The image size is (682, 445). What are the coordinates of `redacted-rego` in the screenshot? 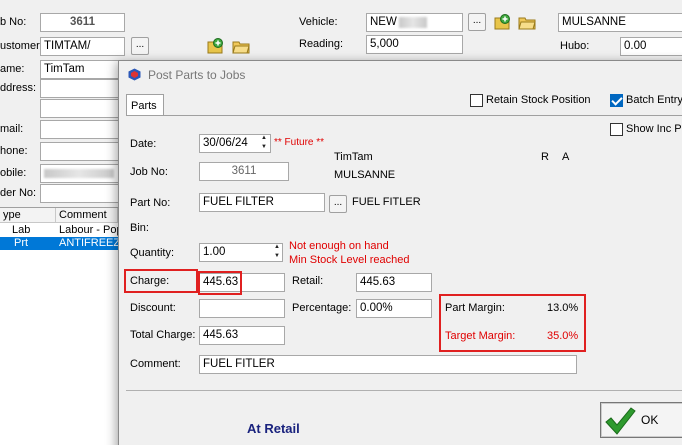 It's located at (413, 22).